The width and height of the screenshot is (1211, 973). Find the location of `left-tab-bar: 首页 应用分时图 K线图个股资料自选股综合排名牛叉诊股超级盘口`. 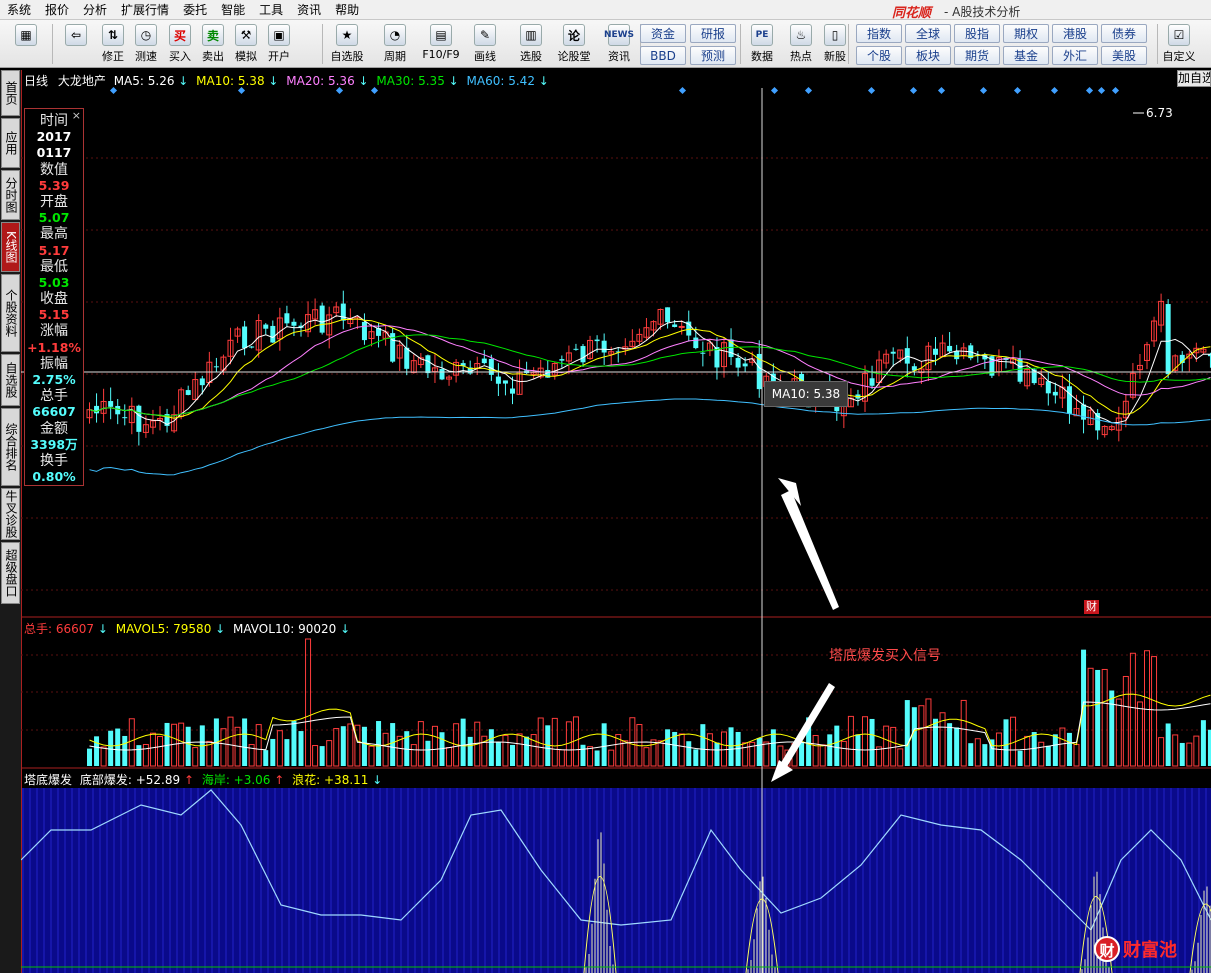

left-tab-bar: 首页 应用分时图 K线图个股资料自选股综合排名牛叉诊股超级盘口 is located at coordinates (10, 521).